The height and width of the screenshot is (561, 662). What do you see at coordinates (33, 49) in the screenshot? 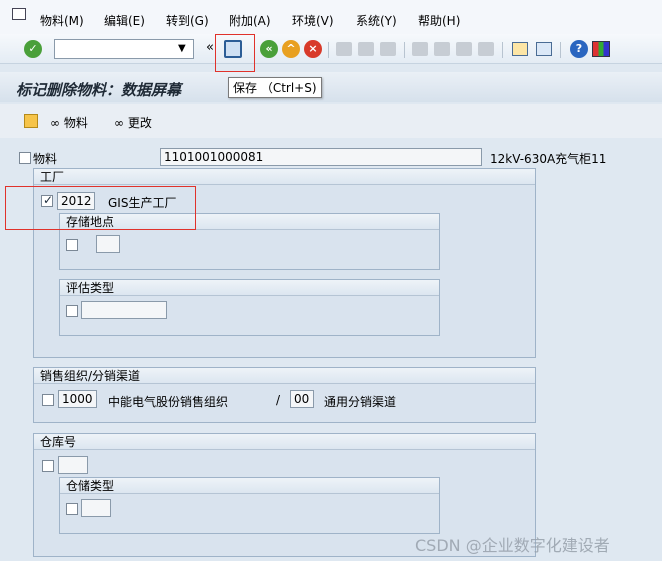
I see `enter-check-icon: ✓` at bounding box center [33, 49].